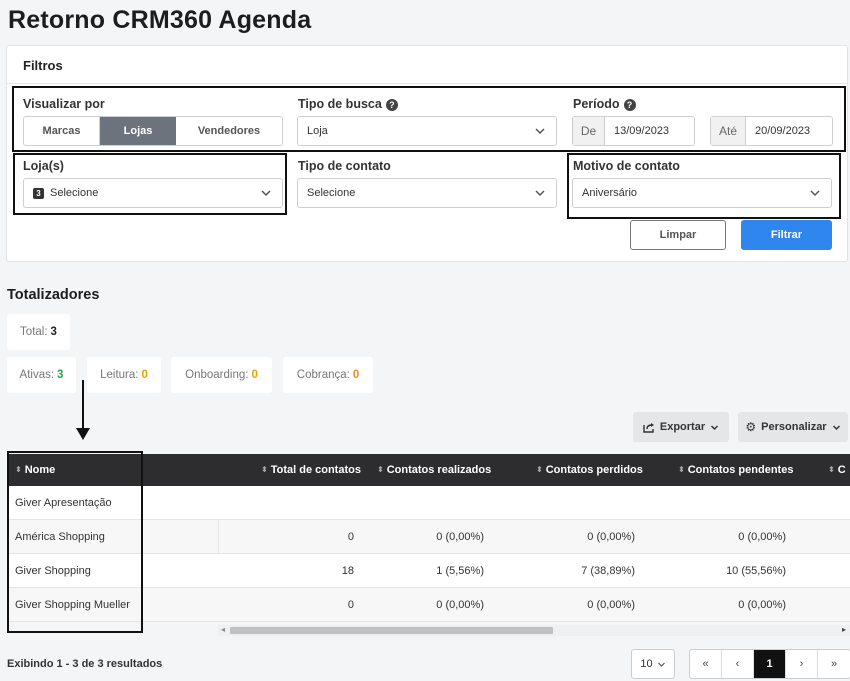 This screenshot has height=681, width=850. Describe the element at coordinates (439, 470) in the screenshot. I see `column-label: Contatos realizados` at that location.